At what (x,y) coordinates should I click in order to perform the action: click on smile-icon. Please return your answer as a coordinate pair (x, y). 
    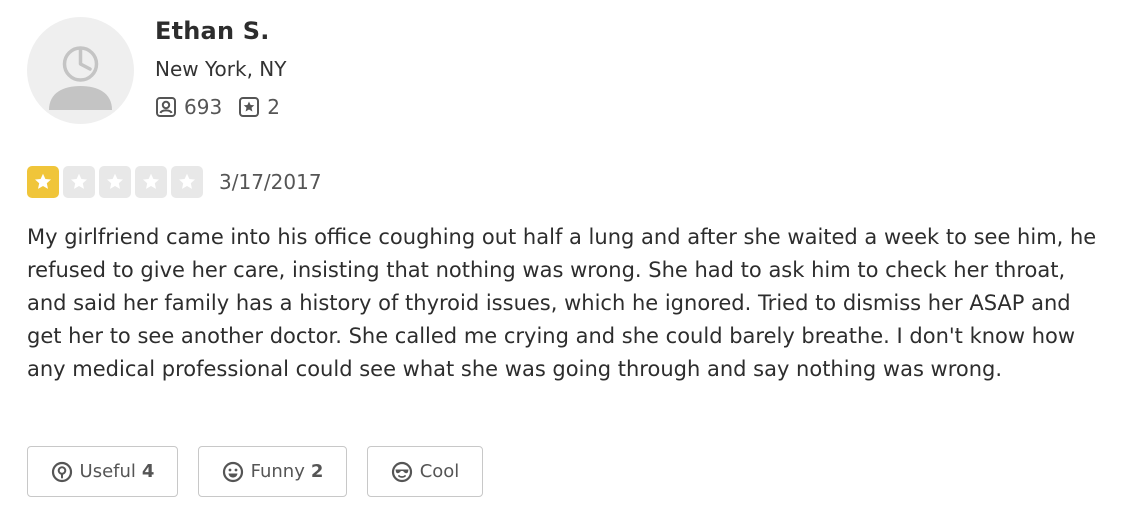
    Looking at the image, I should click on (232, 471).